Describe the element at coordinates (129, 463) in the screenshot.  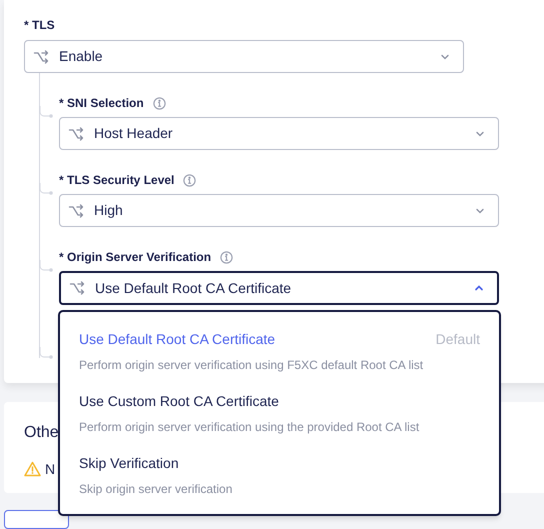
I see `option-title: Skip Verification` at that location.